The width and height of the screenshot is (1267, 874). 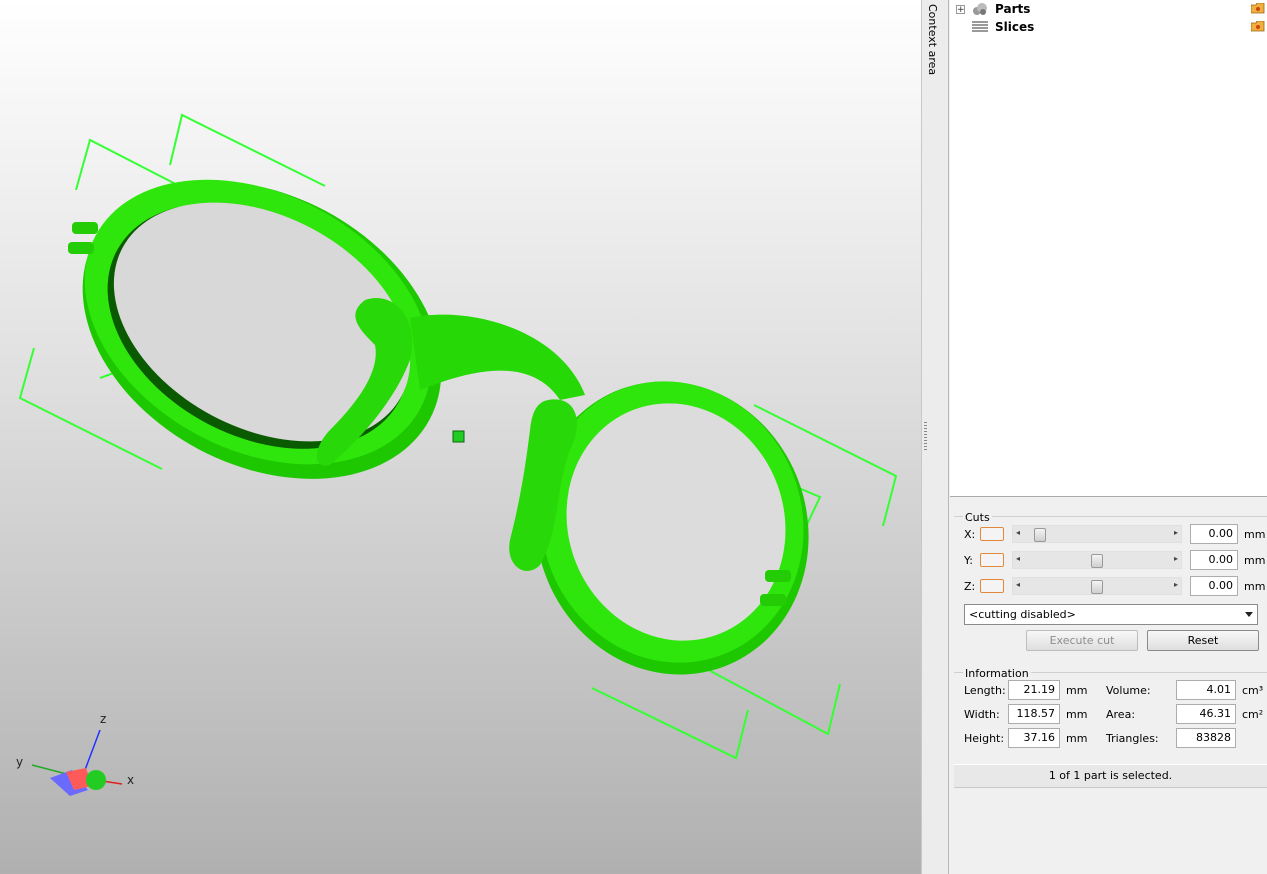 I want to click on width-label: Width:, so click(x=982, y=714).